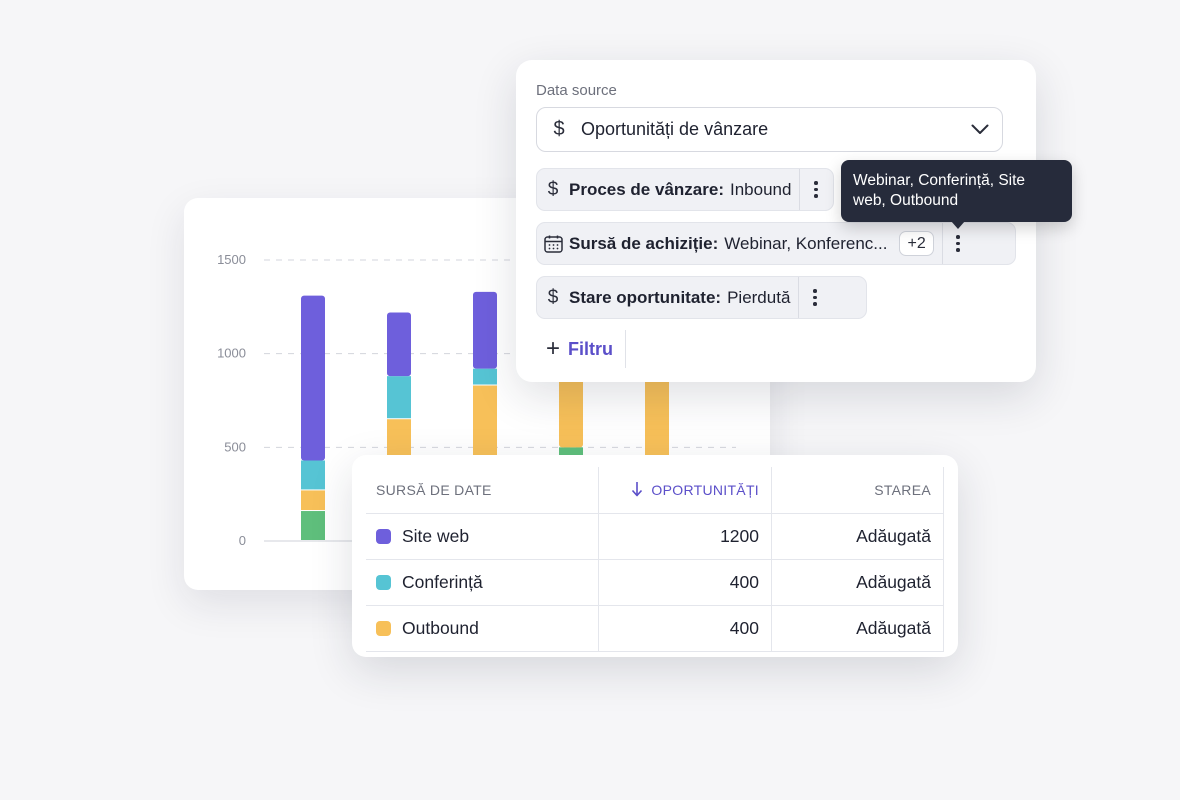 This screenshot has height=800, width=1180. I want to click on row-source: Outbound, so click(440, 628).